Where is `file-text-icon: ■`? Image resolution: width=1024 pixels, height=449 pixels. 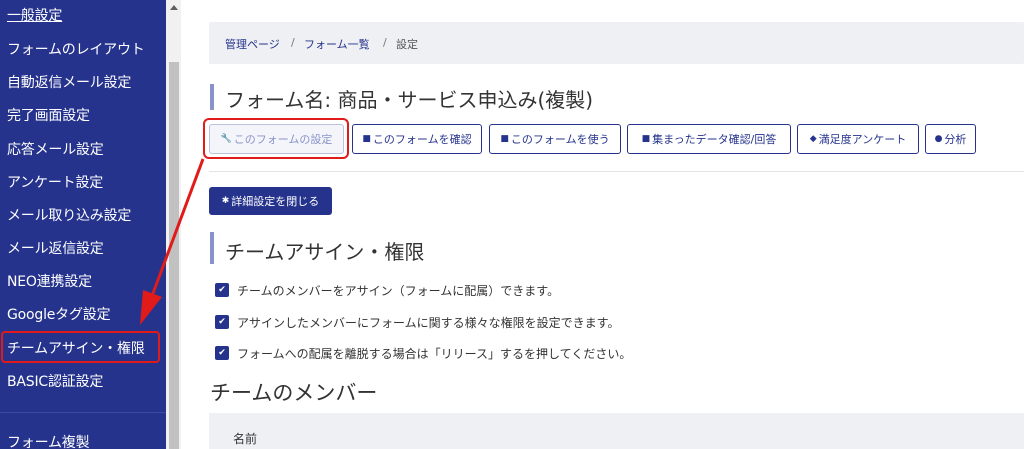 file-text-icon: ■ is located at coordinates (504, 139).